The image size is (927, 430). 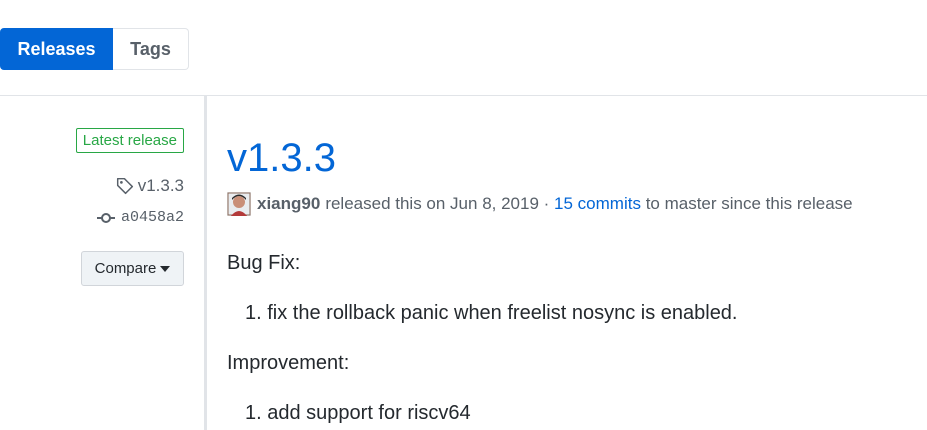 I want to click on section-heading-bugfix: Bug Fix:, so click(x=264, y=263).